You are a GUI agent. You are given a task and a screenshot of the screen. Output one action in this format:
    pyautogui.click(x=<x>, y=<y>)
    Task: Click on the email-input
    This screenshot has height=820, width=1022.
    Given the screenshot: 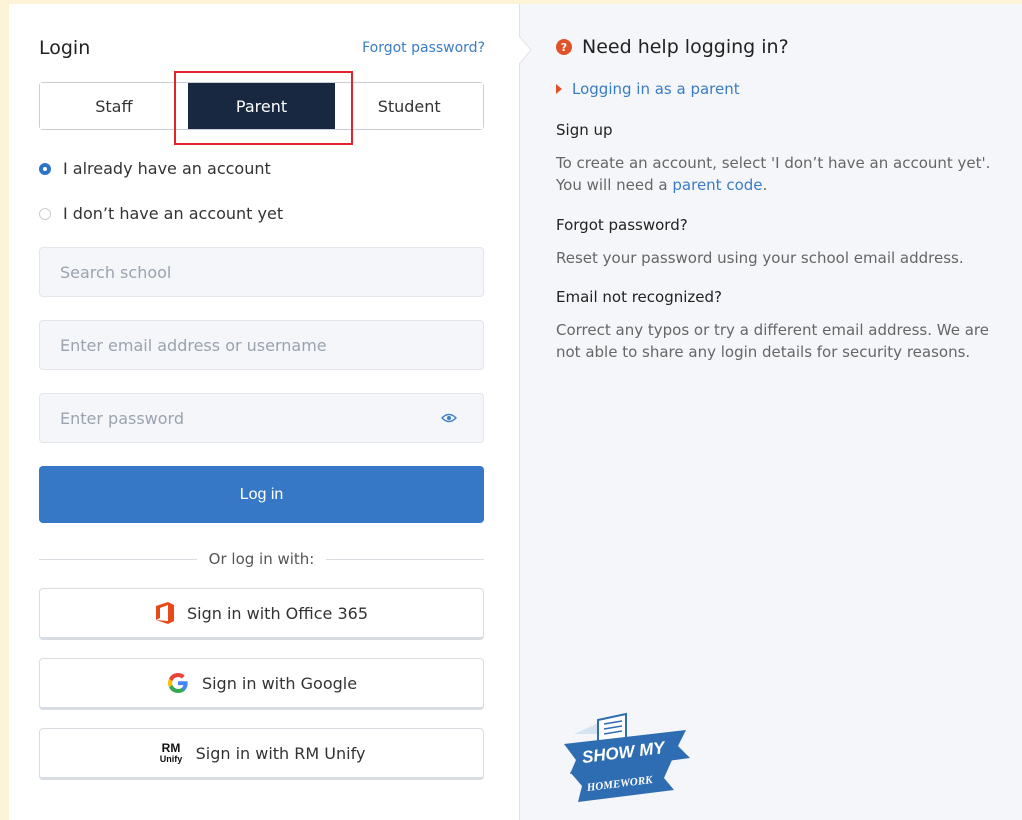 What is the action you would take?
    pyautogui.click(x=261, y=345)
    